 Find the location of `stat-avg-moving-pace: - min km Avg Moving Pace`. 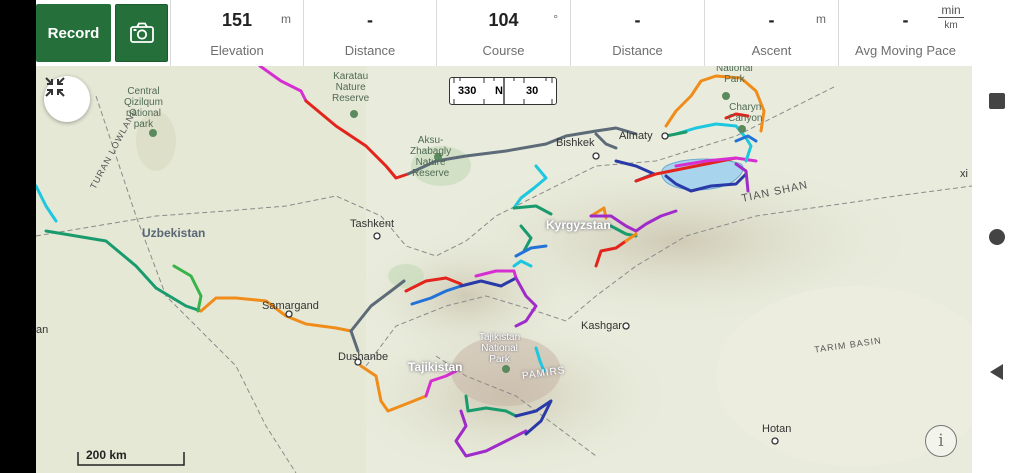

stat-avg-moving-pace: - min km Avg Moving Pace is located at coordinates (905, 33).